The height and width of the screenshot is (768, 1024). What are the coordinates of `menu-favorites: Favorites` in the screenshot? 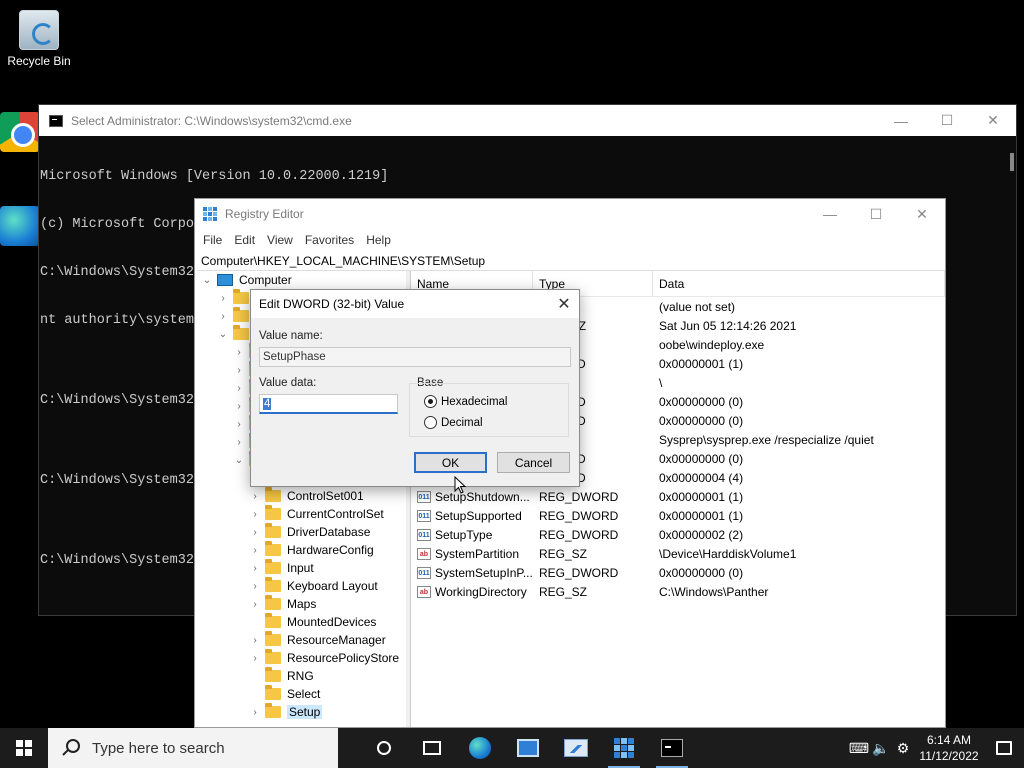 It's located at (329, 240).